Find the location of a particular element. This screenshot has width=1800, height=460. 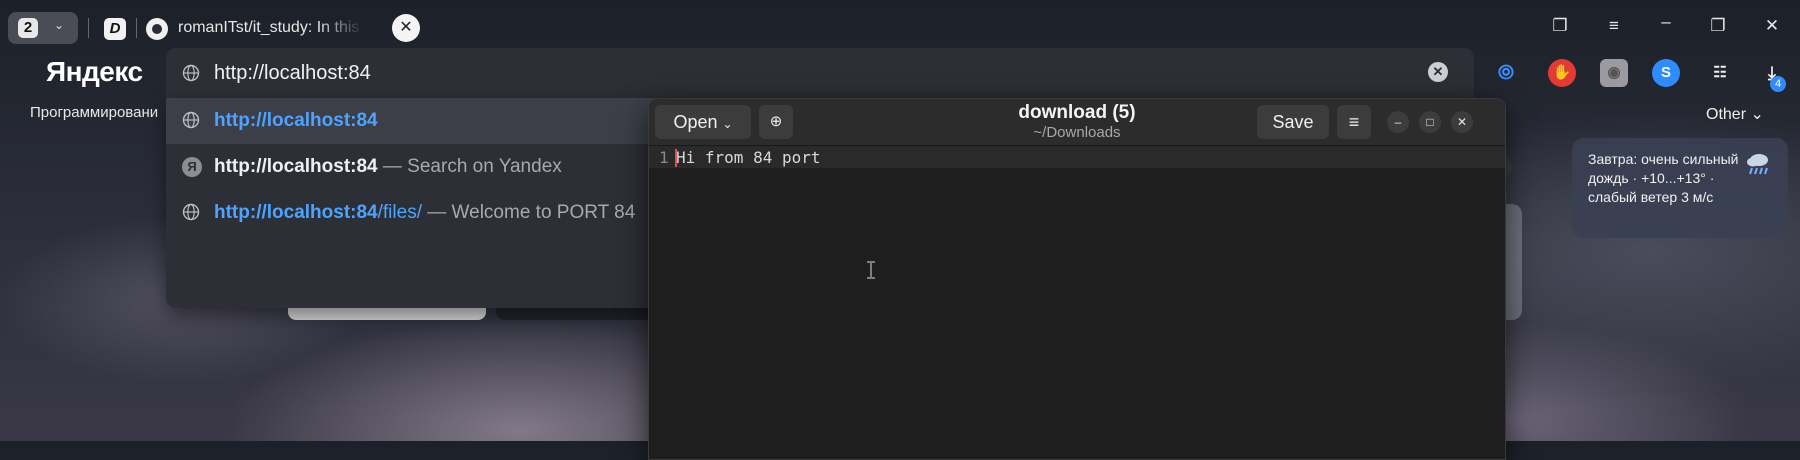

hamburger-menu-icon: ≡ is located at coordinates (1354, 122).